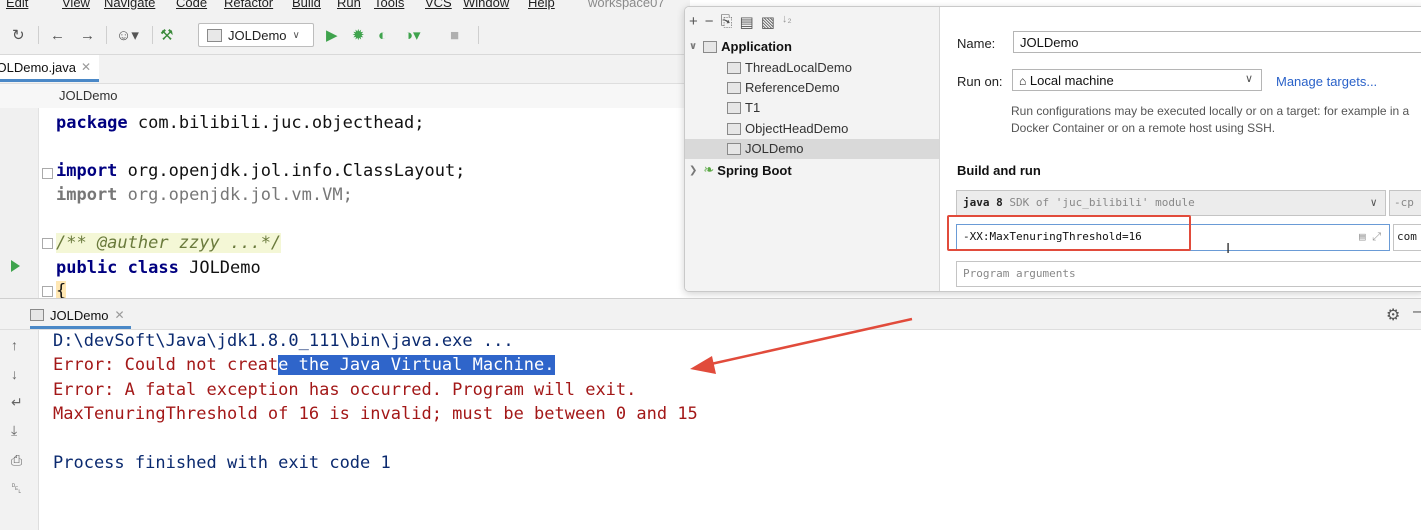  I want to click on run-gutter-icon, so click(15, 266).